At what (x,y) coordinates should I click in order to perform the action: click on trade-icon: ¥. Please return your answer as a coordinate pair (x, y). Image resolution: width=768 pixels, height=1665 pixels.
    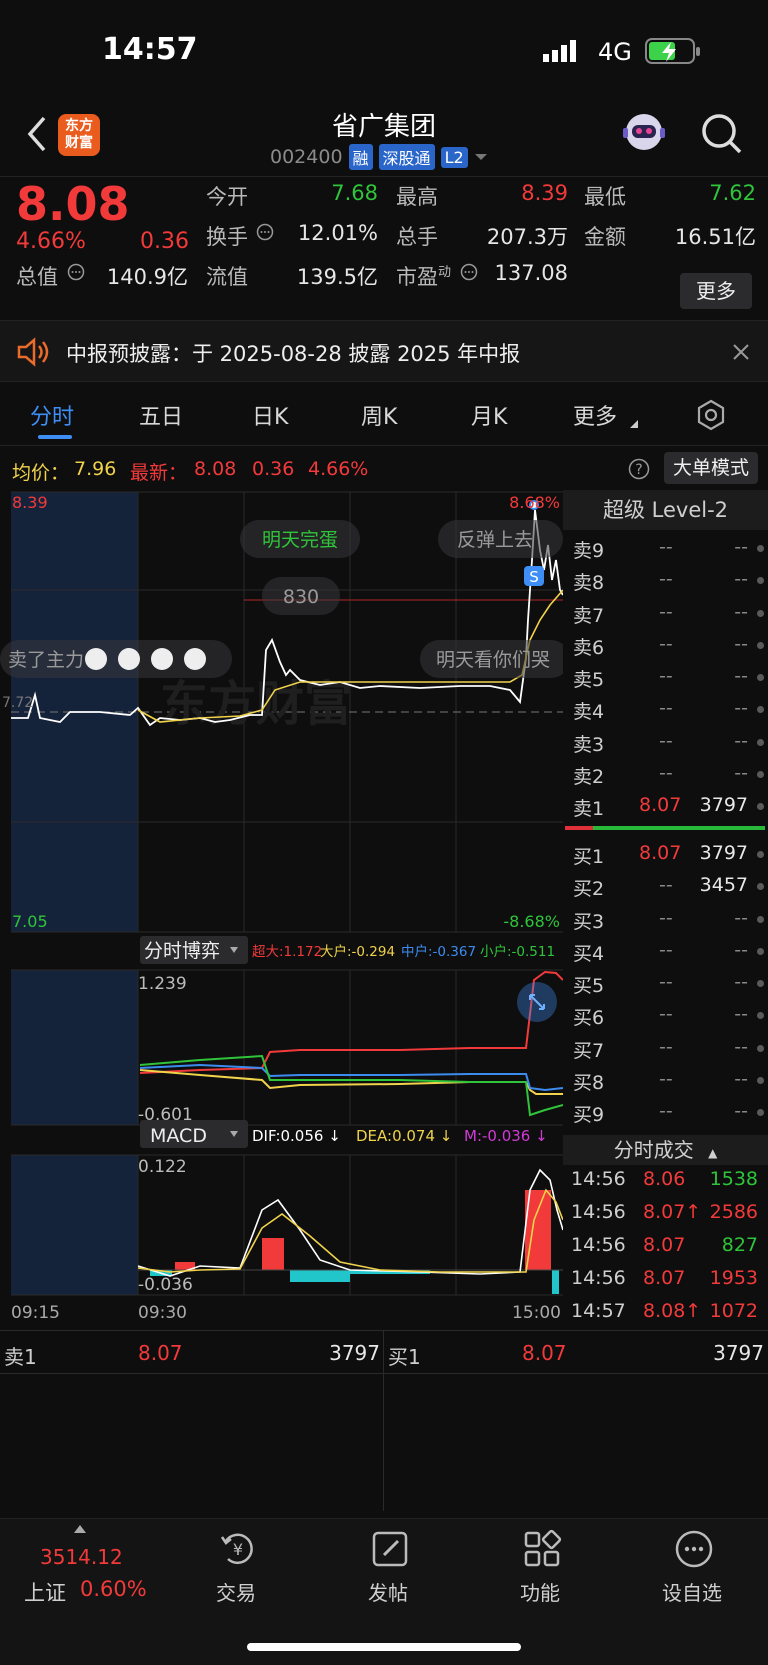
    Looking at the image, I should click on (236, 1549).